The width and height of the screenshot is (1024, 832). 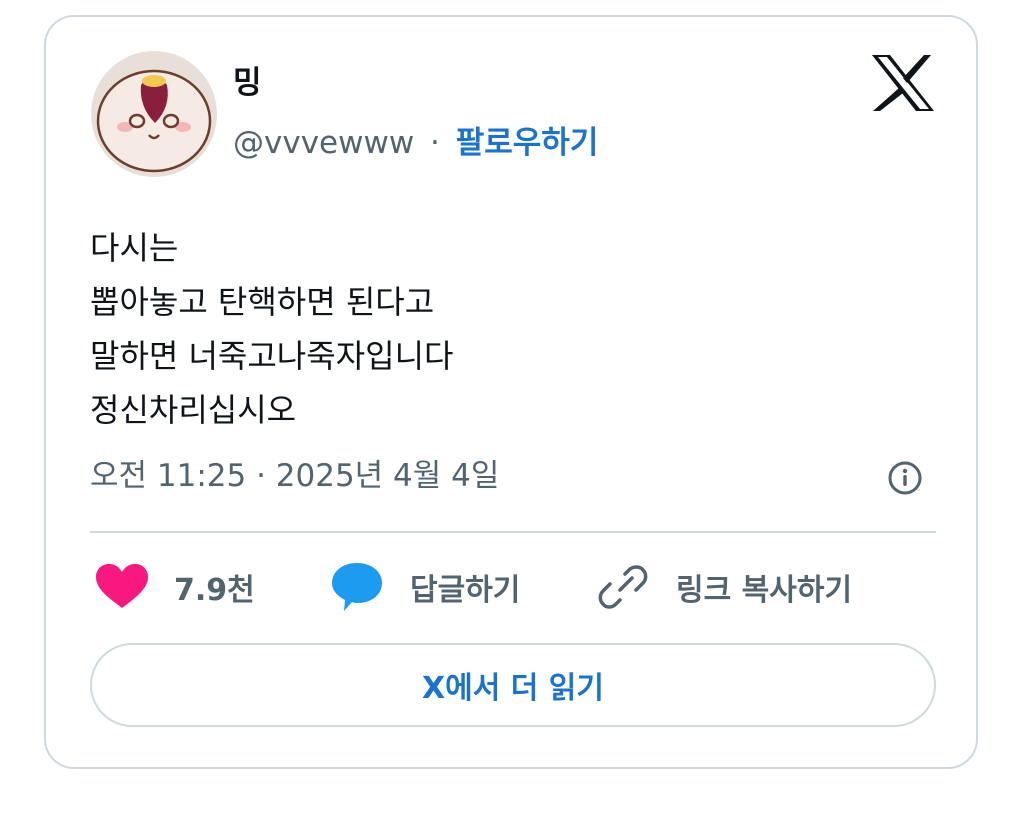 I want to click on reply-label: 답글하기, so click(x=465, y=590).